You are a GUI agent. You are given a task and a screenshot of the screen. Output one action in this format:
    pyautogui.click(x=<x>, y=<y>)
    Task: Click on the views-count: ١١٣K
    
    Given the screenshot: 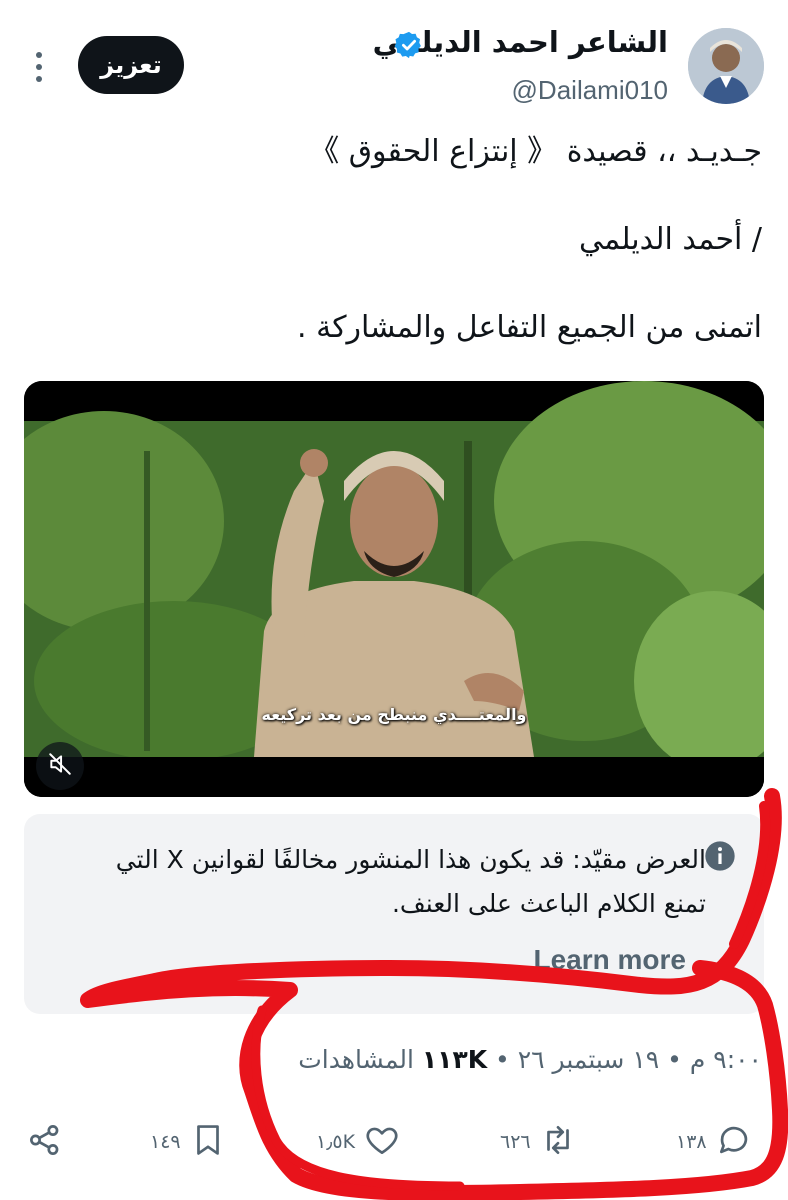 What is the action you would take?
    pyautogui.click(x=454, y=1059)
    